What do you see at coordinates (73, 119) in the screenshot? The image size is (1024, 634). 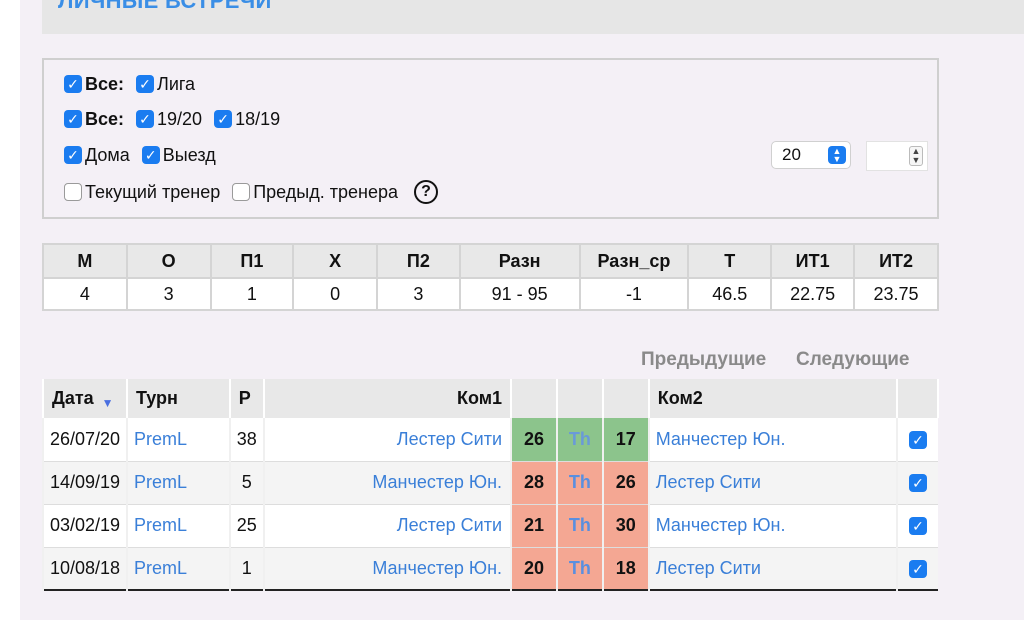 I see `all-seasons-checkbox: ✓` at bounding box center [73, 119].